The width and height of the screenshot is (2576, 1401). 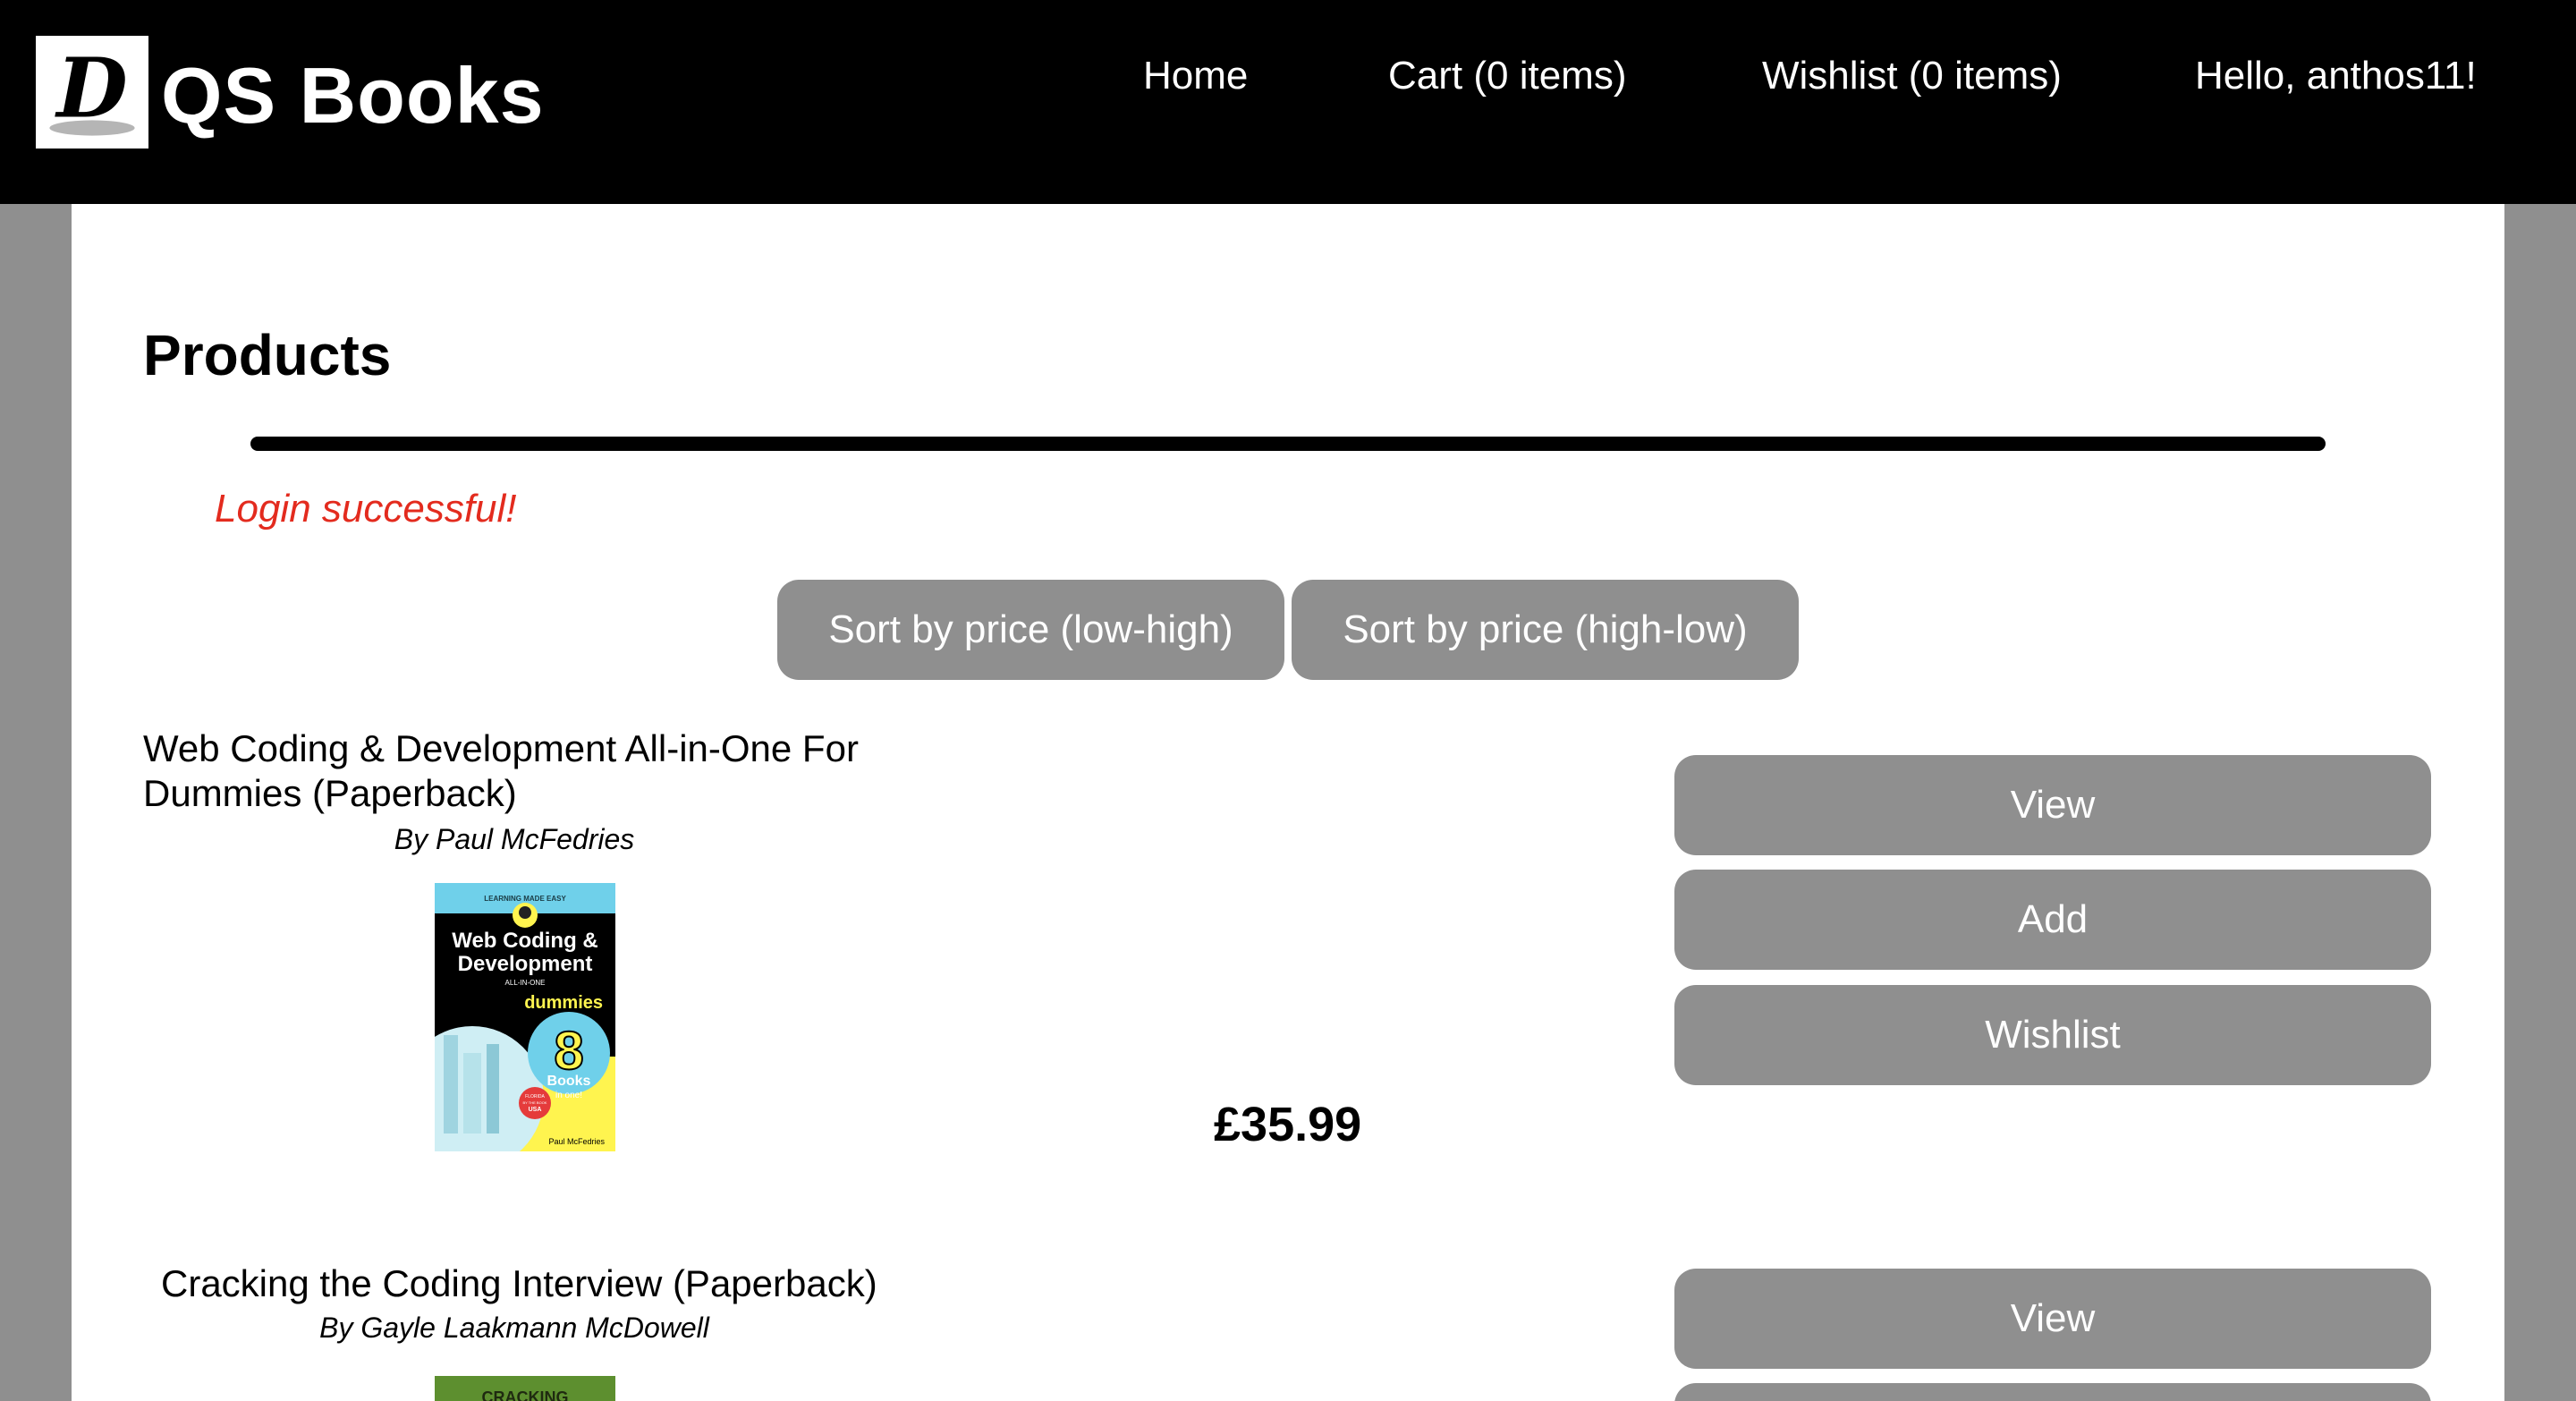 What do you see at coordinates (1288, 444) in the screenshot?
I see `title-divider` at bounding box center [1288, 444].